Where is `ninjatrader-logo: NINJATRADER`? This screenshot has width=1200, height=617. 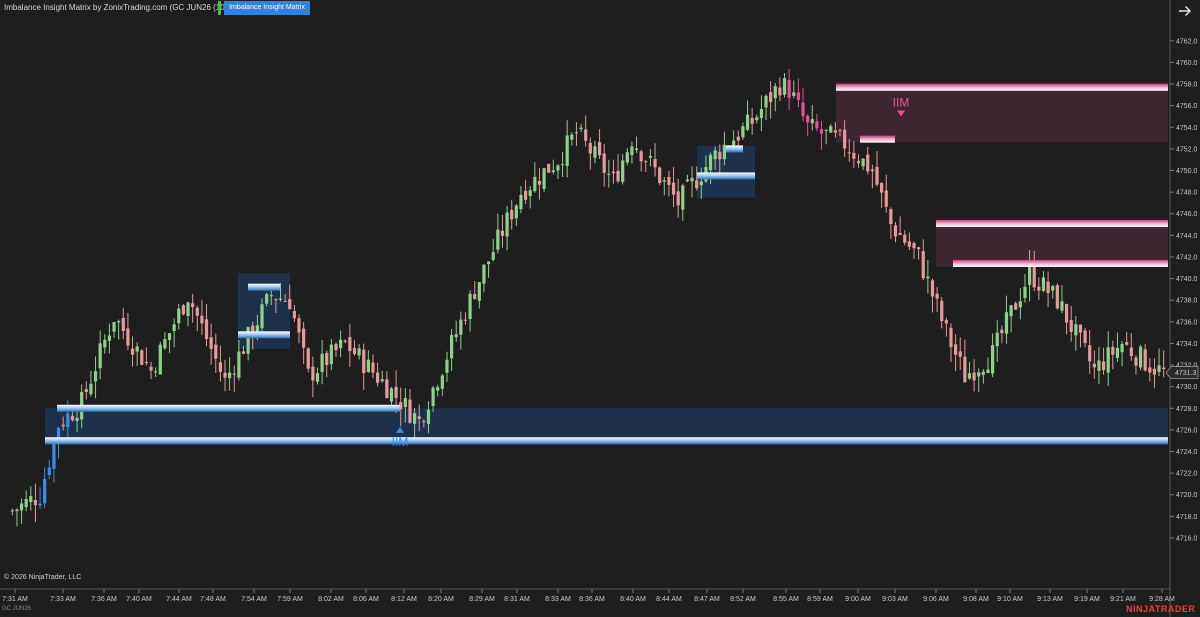
ninjatrader-logo: NINJATRADER is located at coordinates (1161, 609).